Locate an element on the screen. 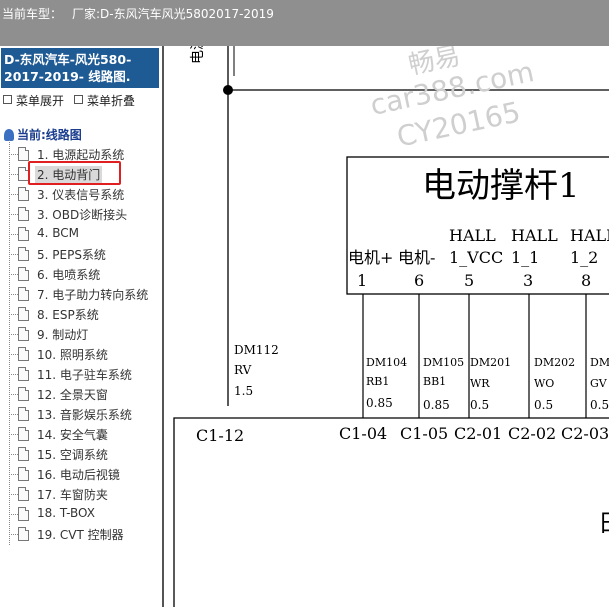 The width and height of the screenshot is (609, 607). pin-5-number: 8 is located at coordinates (586, 280).